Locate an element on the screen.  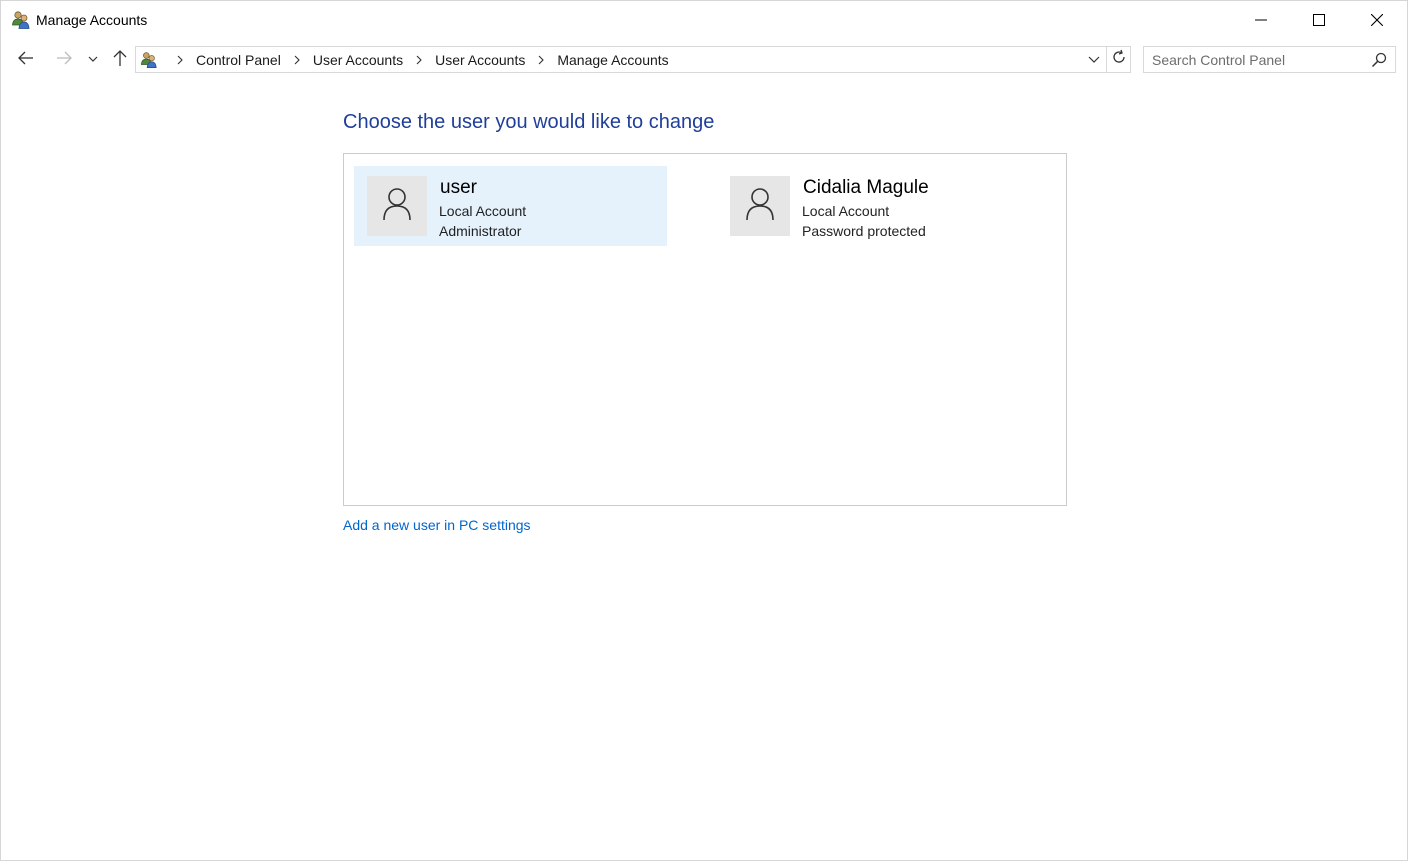
user-status: Password protected is located at coordinates (864, 231).